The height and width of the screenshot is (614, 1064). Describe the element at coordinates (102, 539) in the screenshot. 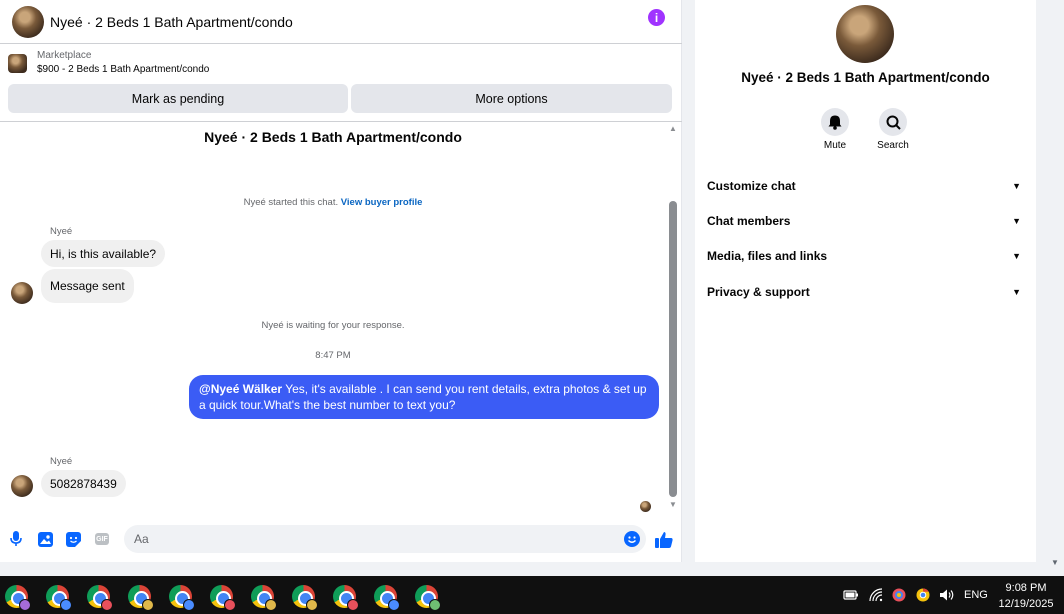

I see `gif-icon: GIF` at that location.